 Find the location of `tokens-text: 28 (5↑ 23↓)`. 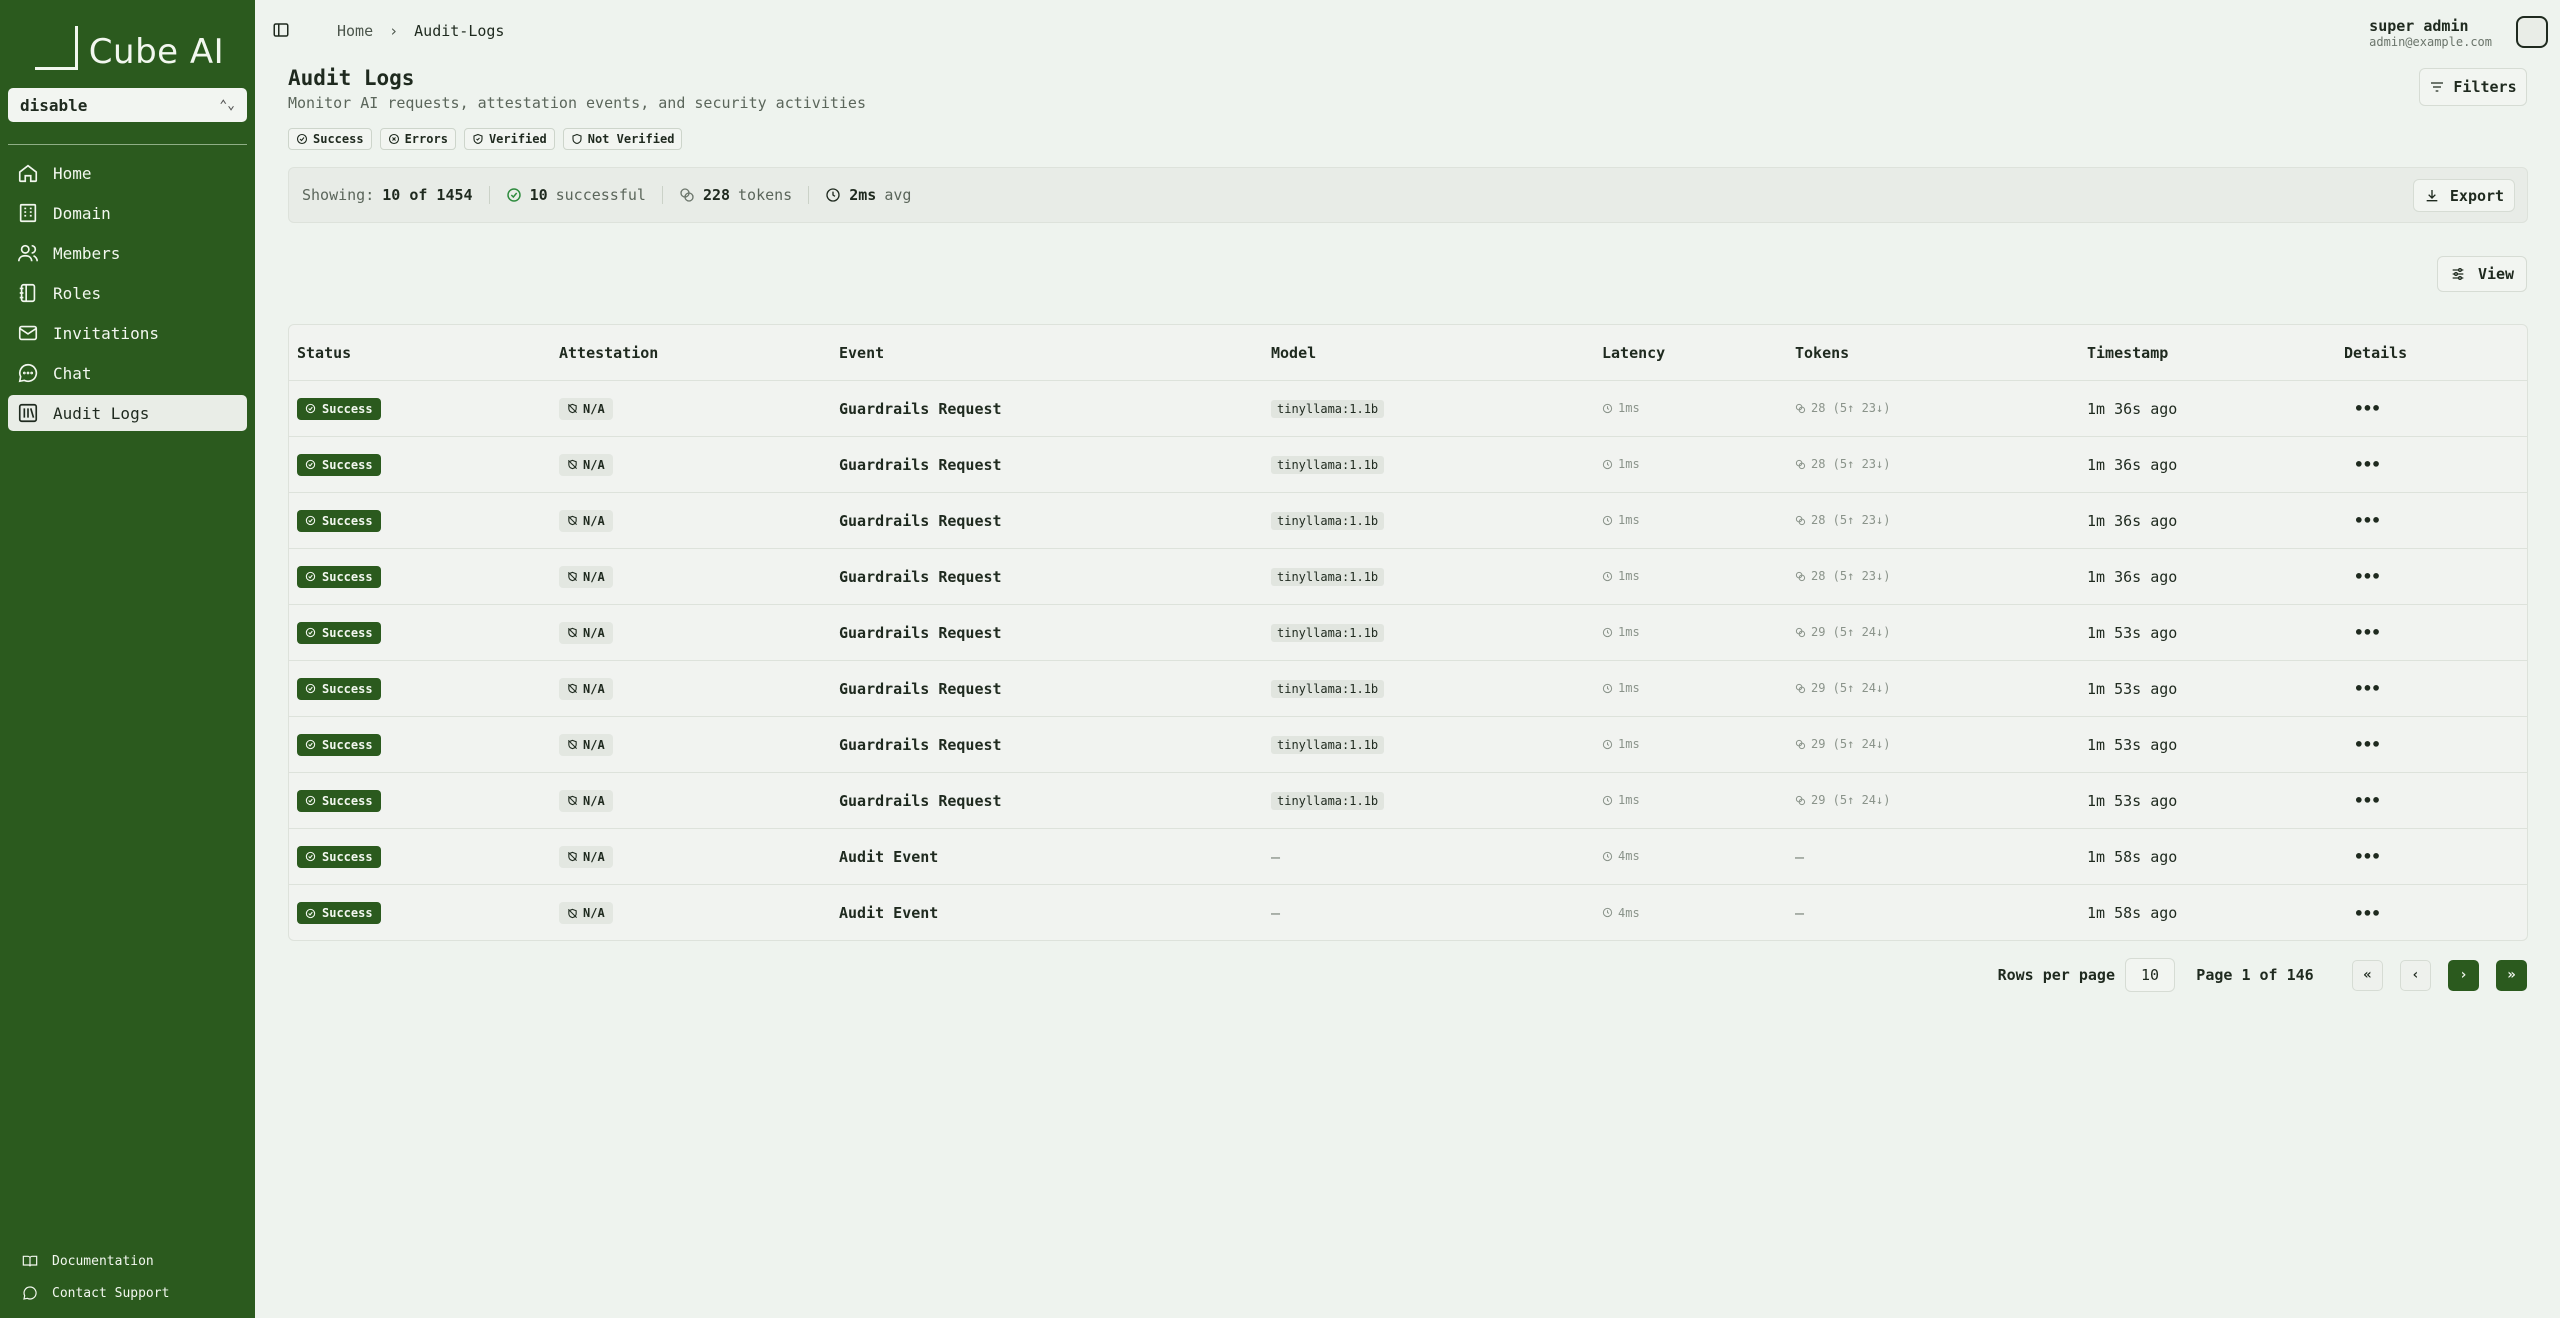

tokens-text: 28 (5↑ 23↓) is located at coordinates (1851, 464).